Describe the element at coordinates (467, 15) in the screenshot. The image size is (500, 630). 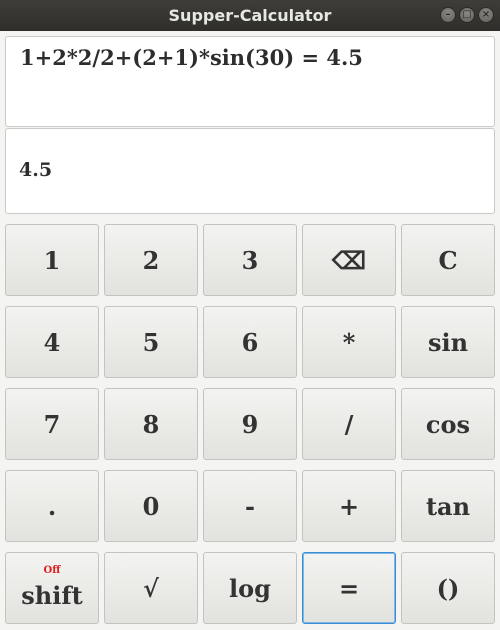
I see `maximize-button: □` at that location.